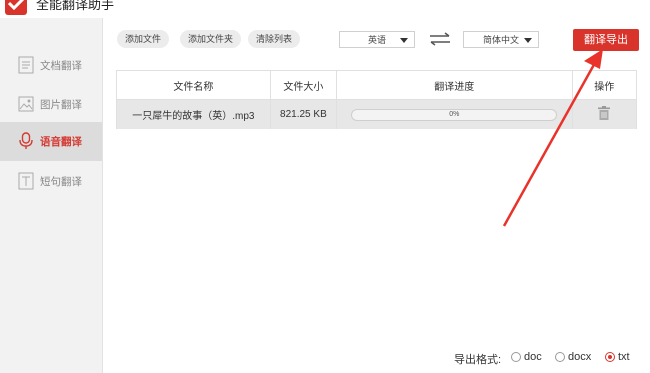 This screenshot has width=650, height=373. What do you see at coordinates (16, 7) in the screenshot?
I see `app-logo` at bounding box center [16, 7].